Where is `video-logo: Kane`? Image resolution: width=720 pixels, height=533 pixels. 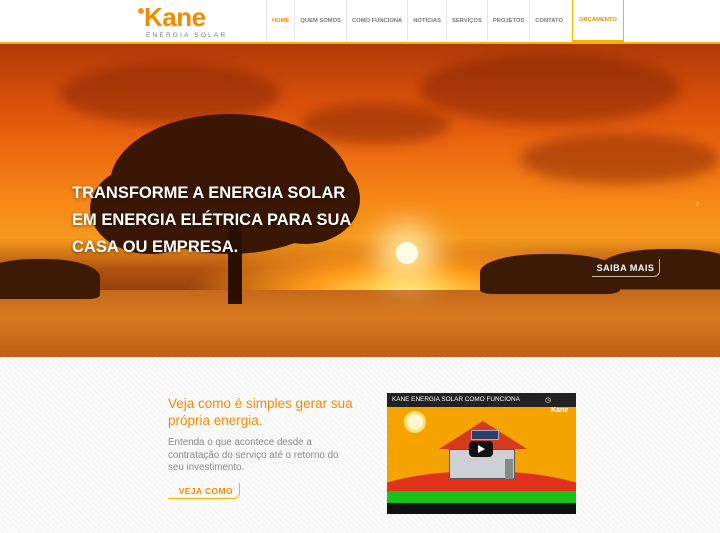 video-logo: Kane is located at coordinates (560, 410).